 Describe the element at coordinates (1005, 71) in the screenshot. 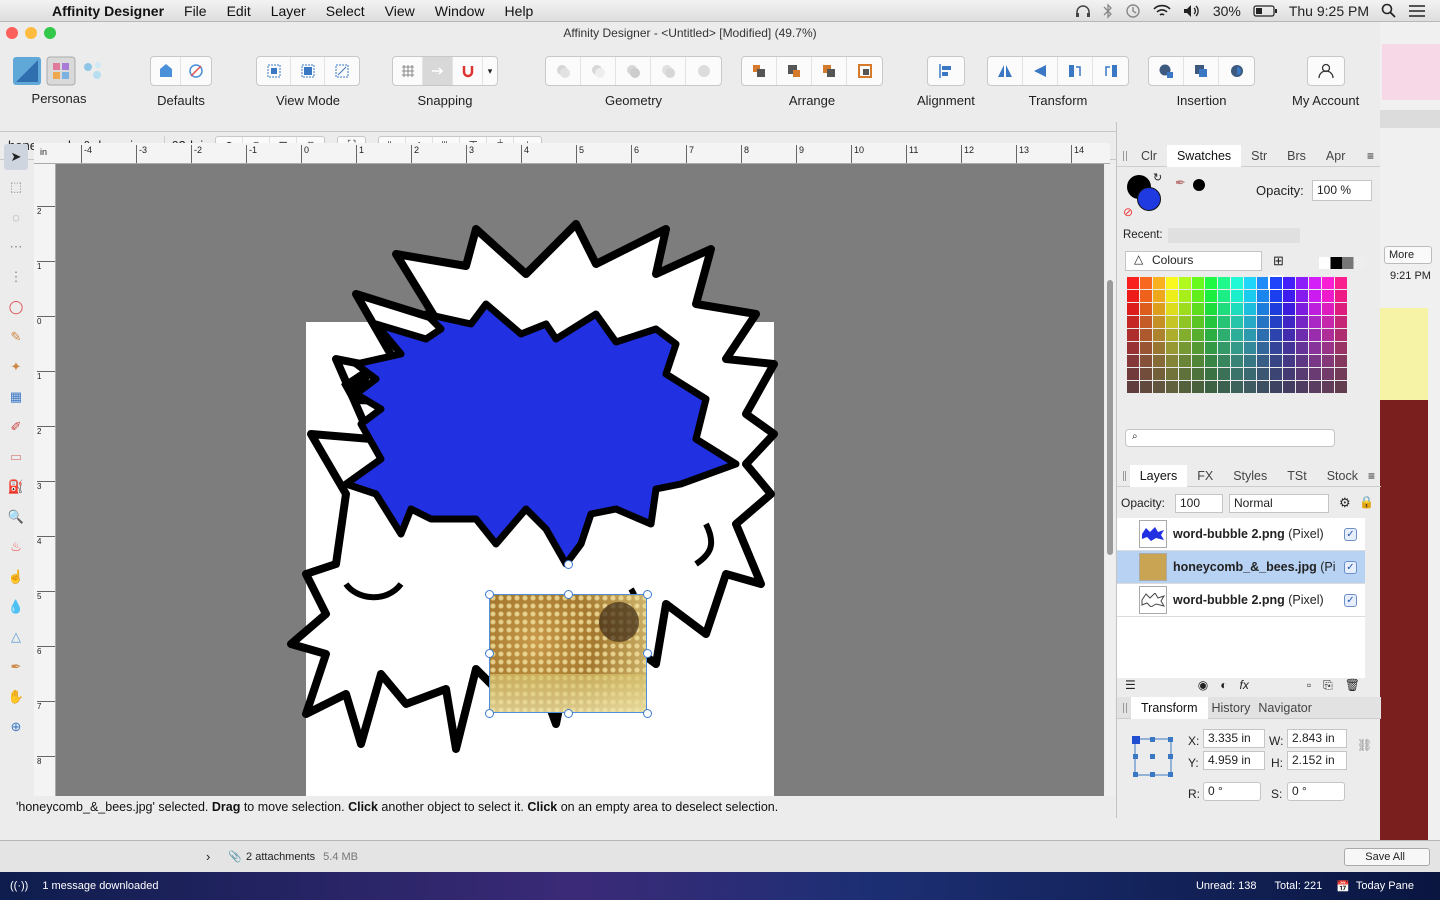

I see `flip-horizontal-button` at that location.